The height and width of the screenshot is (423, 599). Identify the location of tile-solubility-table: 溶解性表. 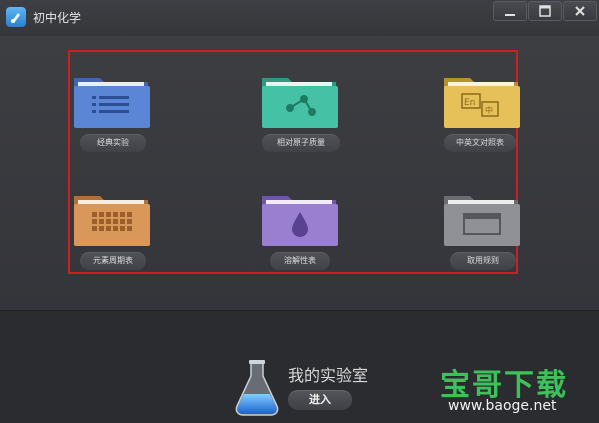
(305, 245).